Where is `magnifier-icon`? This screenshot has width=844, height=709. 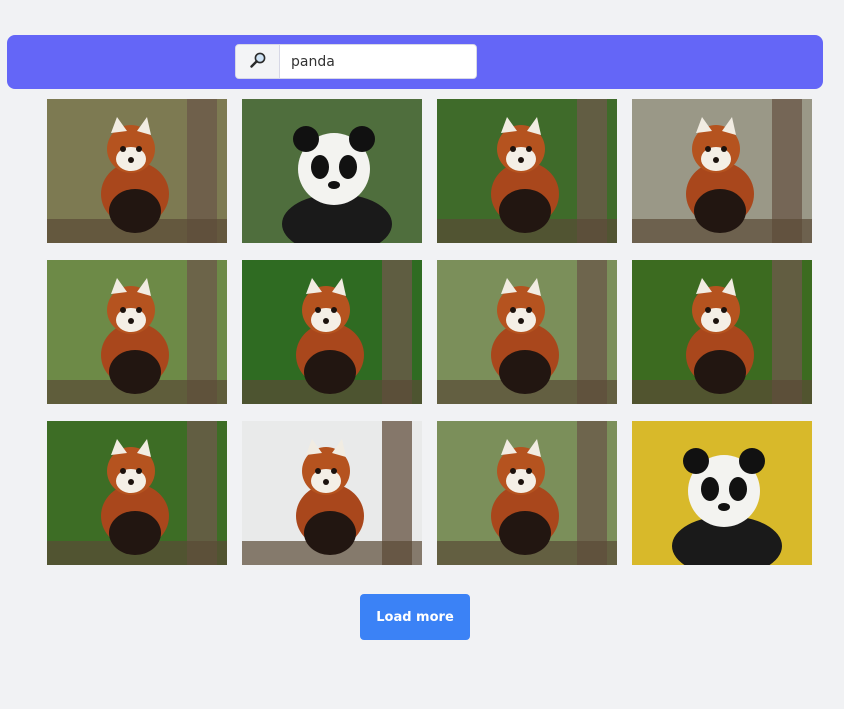
magnifier-icon is located at coordinates (258, 61).